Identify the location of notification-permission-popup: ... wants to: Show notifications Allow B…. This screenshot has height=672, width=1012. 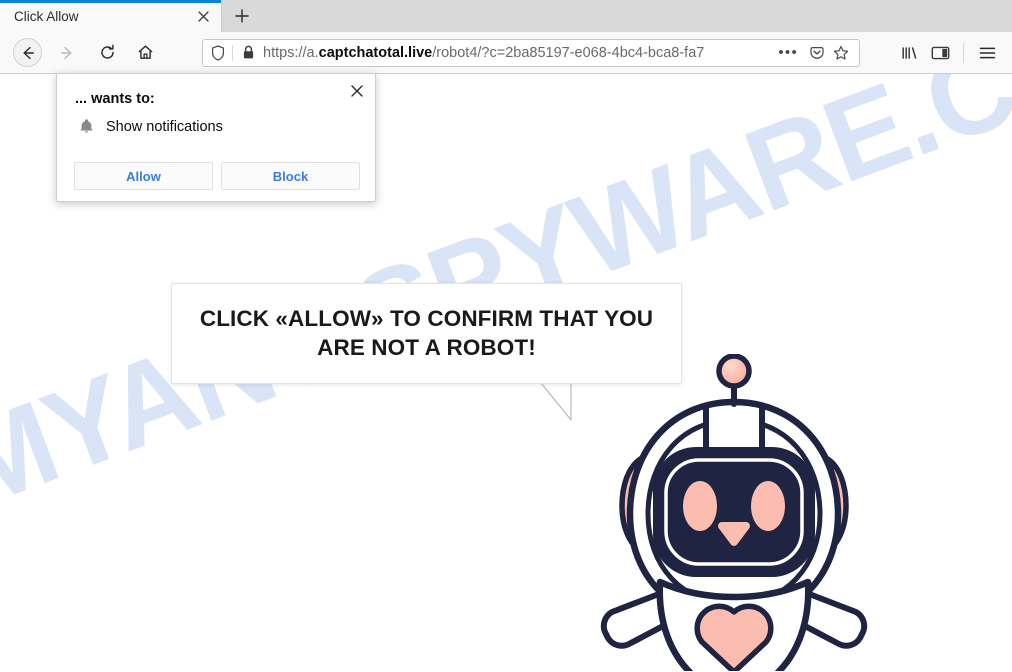
(216, 137).